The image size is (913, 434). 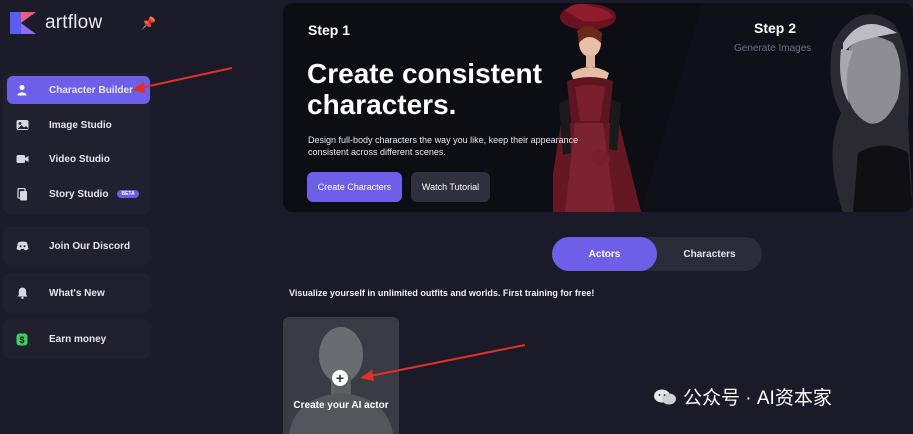 What do you see at coordinates (367, 375) in the screenshot?
I see `arrow-head-card-icon` at bounding box center [367, 375].